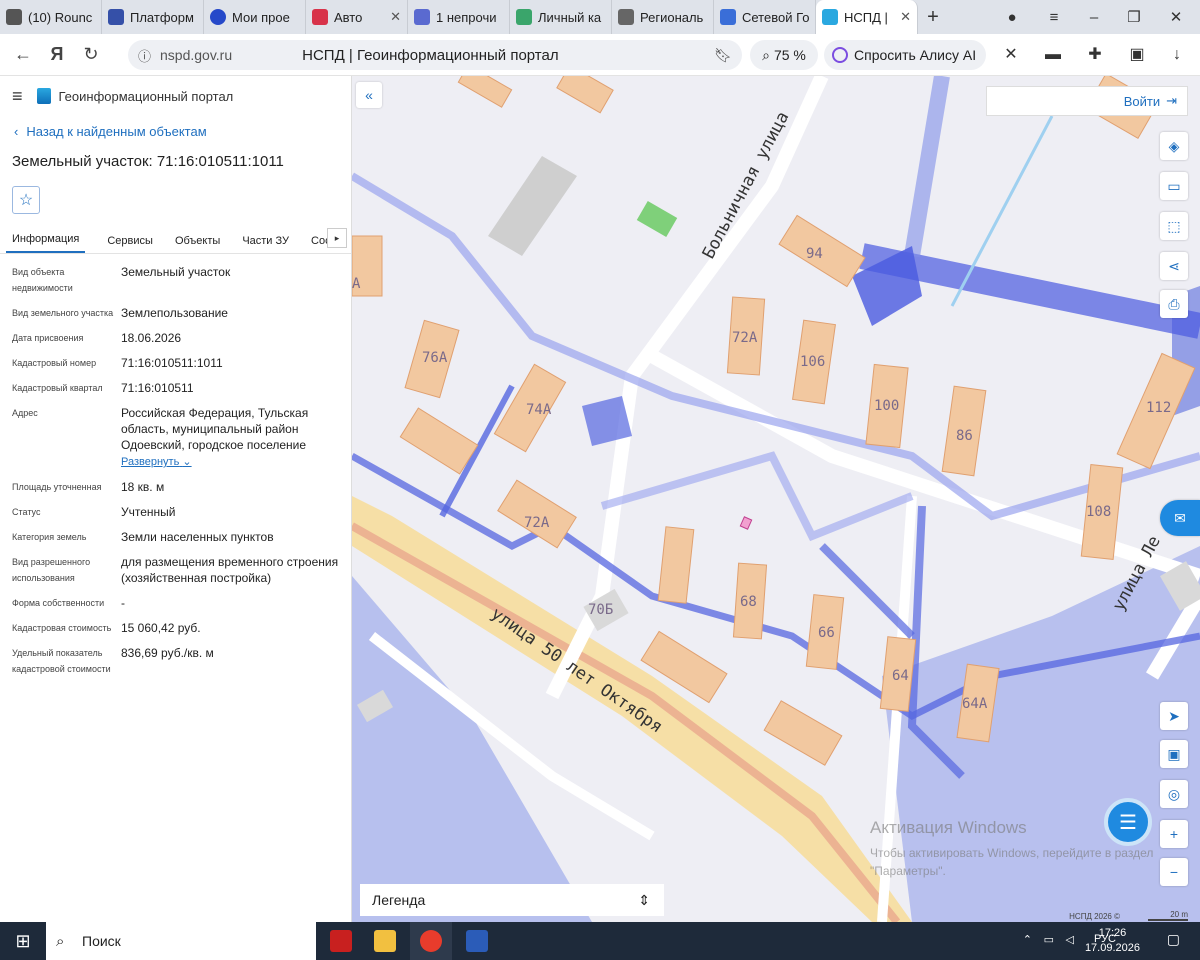  Describe the element at coordinates (1173, 939) in the screenshot. I see `notifications-icon: ▢` at that location.